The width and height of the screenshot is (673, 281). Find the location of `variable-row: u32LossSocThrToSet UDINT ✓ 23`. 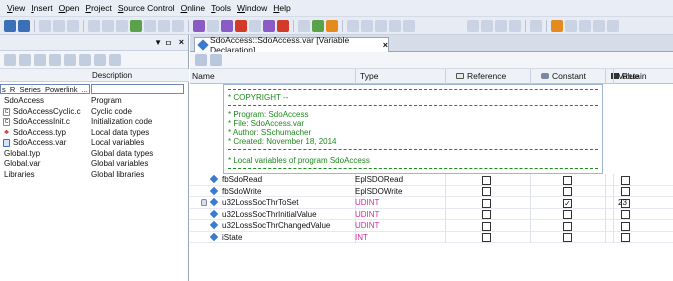

variable-row: u32LossSocThrToSet UDINT ✓ 23 is located at coordinates (431, 203).